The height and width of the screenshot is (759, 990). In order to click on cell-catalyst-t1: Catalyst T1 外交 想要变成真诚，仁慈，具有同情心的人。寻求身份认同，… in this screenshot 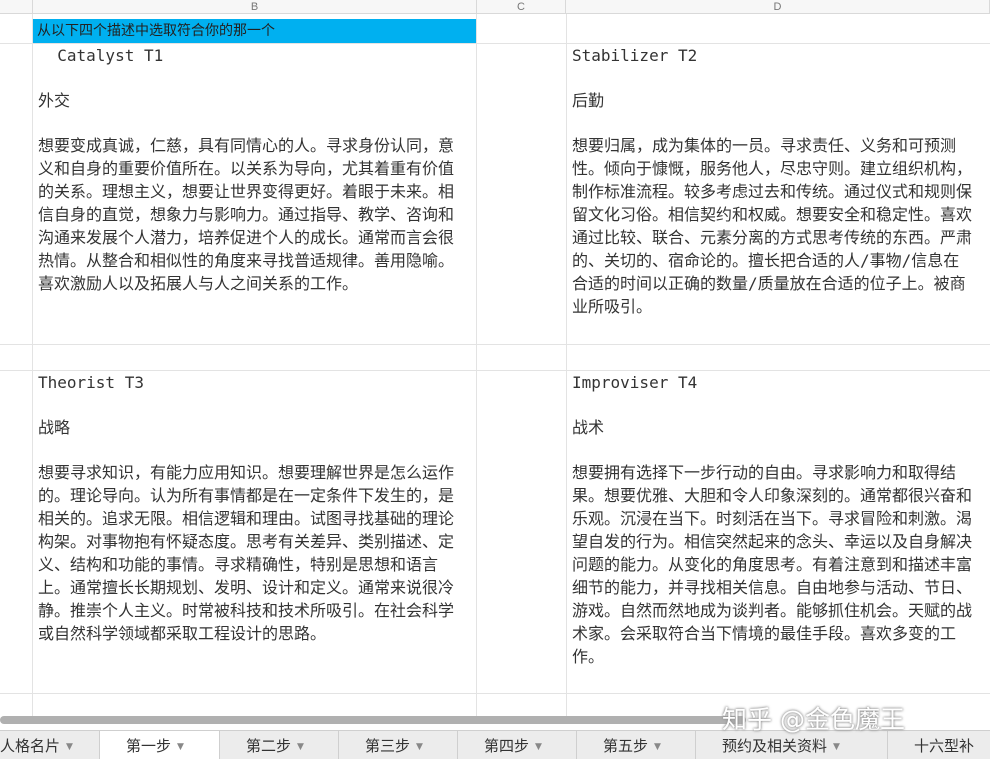, I will do `click(249, 169)`.